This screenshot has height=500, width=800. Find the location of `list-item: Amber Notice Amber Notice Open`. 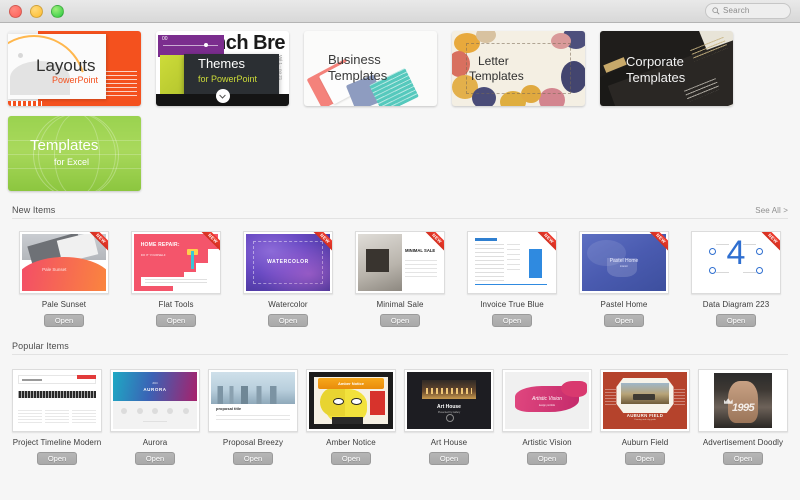

list-item: Amber Notice Amber Notice Open is located at coordinates (351, 417).